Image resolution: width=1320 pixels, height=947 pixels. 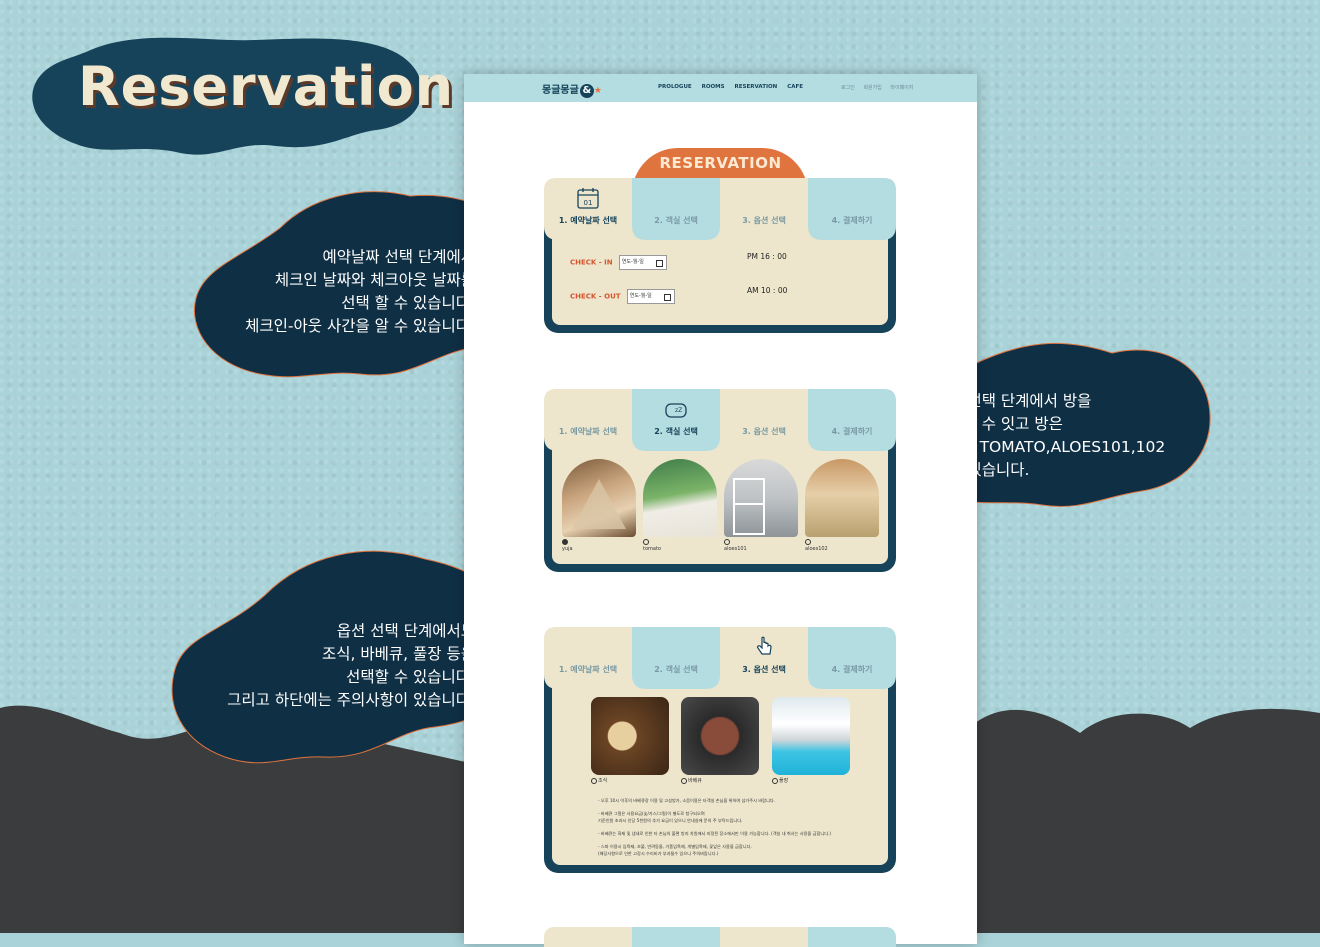 What do you see at coordinates (588, 198) in the screenshot?
I see `calendar-icon: 01` at bounding box center [588, 198].